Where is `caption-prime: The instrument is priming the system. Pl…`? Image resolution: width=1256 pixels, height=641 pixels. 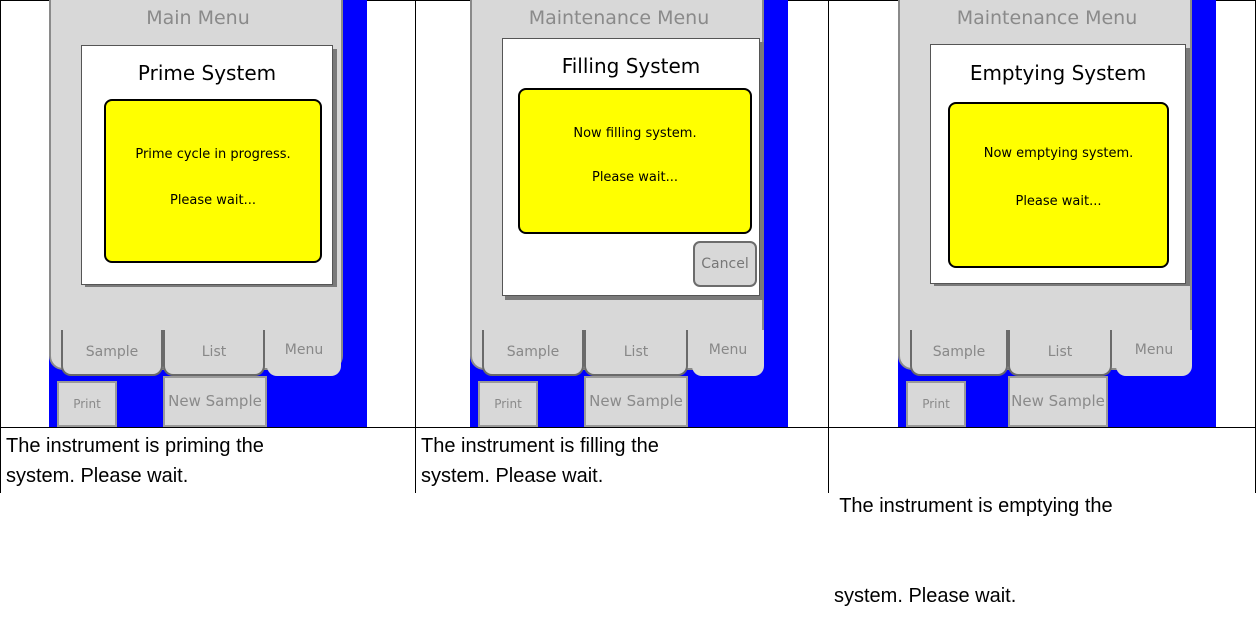 caption-prime: The instrument is priming the system. Pl… is located at coordinates (208, 461).